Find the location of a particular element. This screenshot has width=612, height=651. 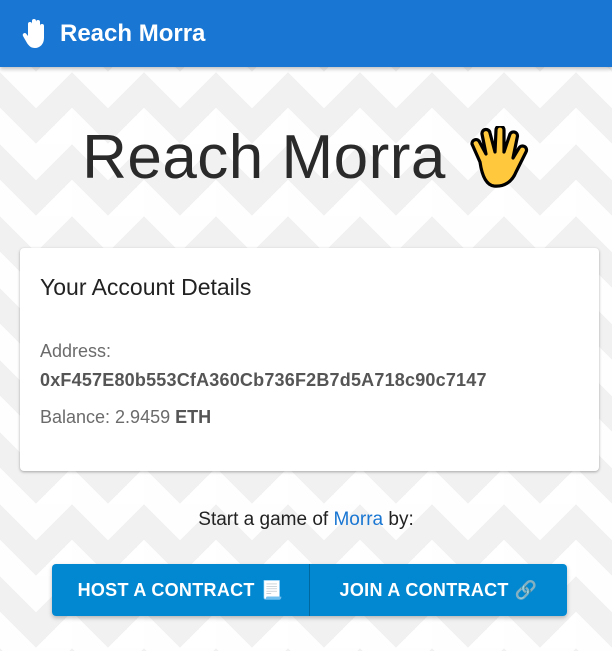

balance-unit: ETH is located at coordinates (193, 417).